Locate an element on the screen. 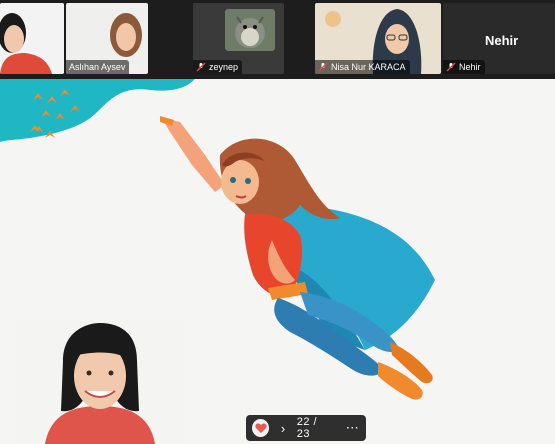  heart-icon is located at coordinates (261, 428).